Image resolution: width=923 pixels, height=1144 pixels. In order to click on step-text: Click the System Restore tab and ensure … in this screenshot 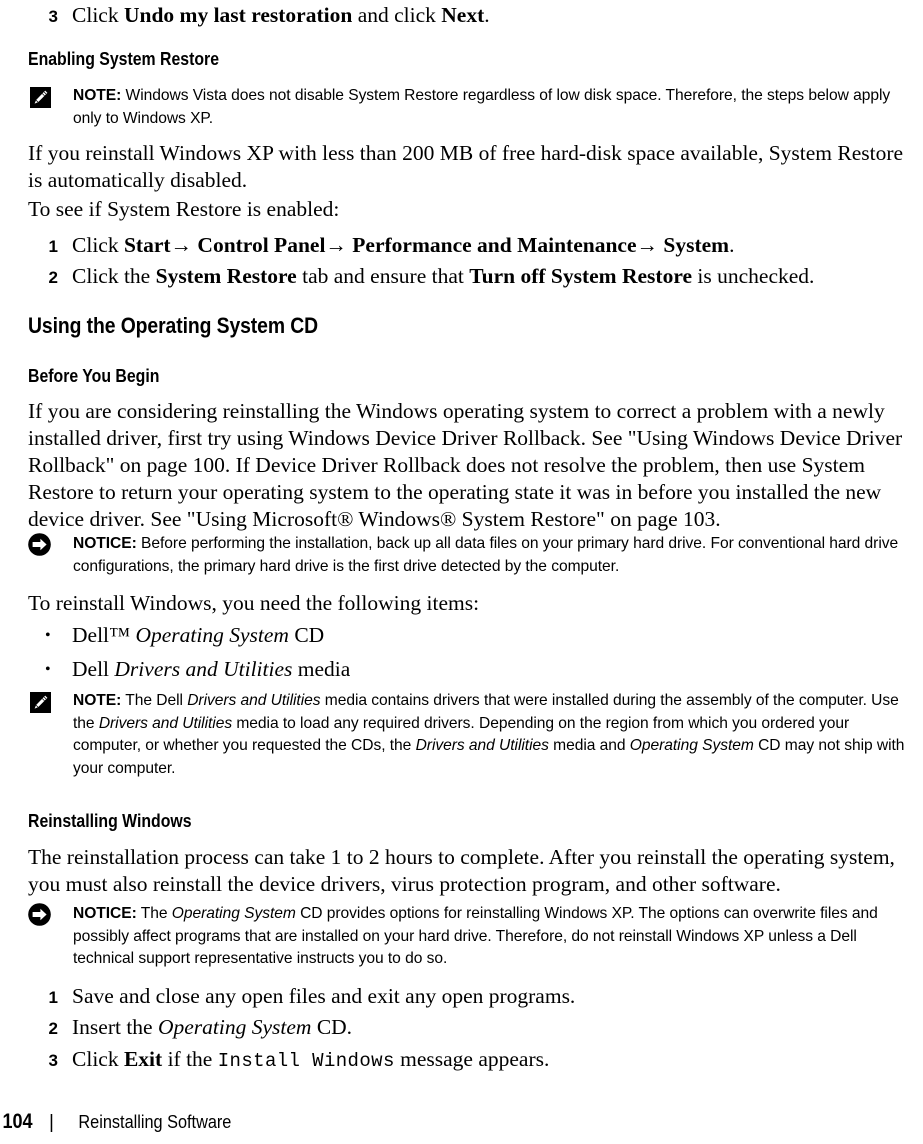, I will do `click(495, 276)`.